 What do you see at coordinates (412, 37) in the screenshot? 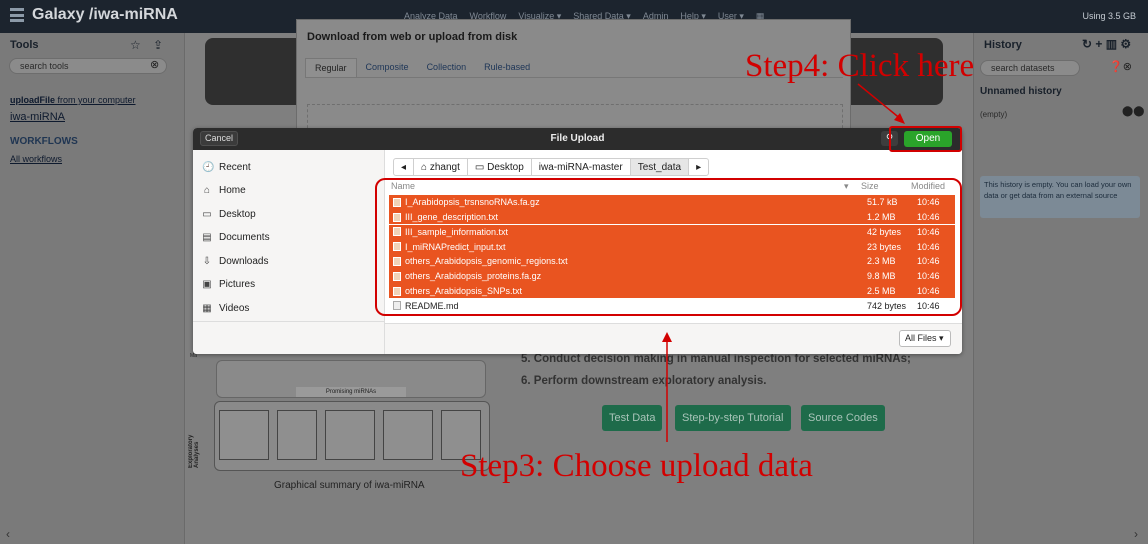
I see `upload-dialog-title: Download from web or upload from disk` at bounding box center [412, 37].